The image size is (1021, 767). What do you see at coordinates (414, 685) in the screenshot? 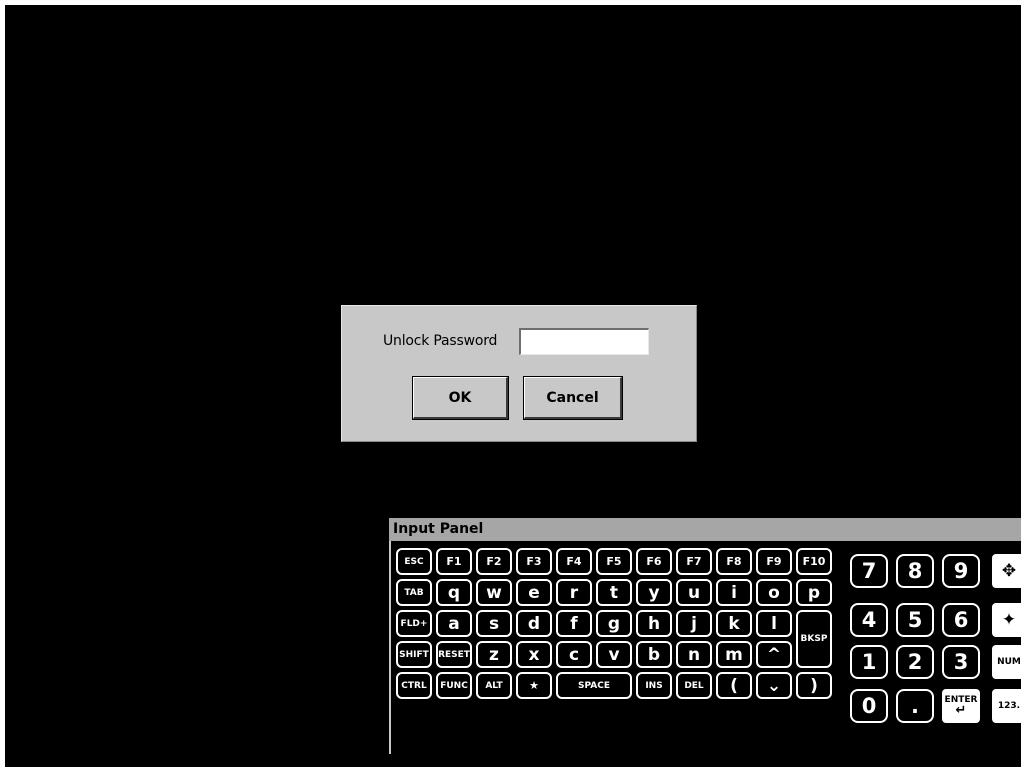
I see `key-ctrl: CTRL` at bounding box center [414, 685].